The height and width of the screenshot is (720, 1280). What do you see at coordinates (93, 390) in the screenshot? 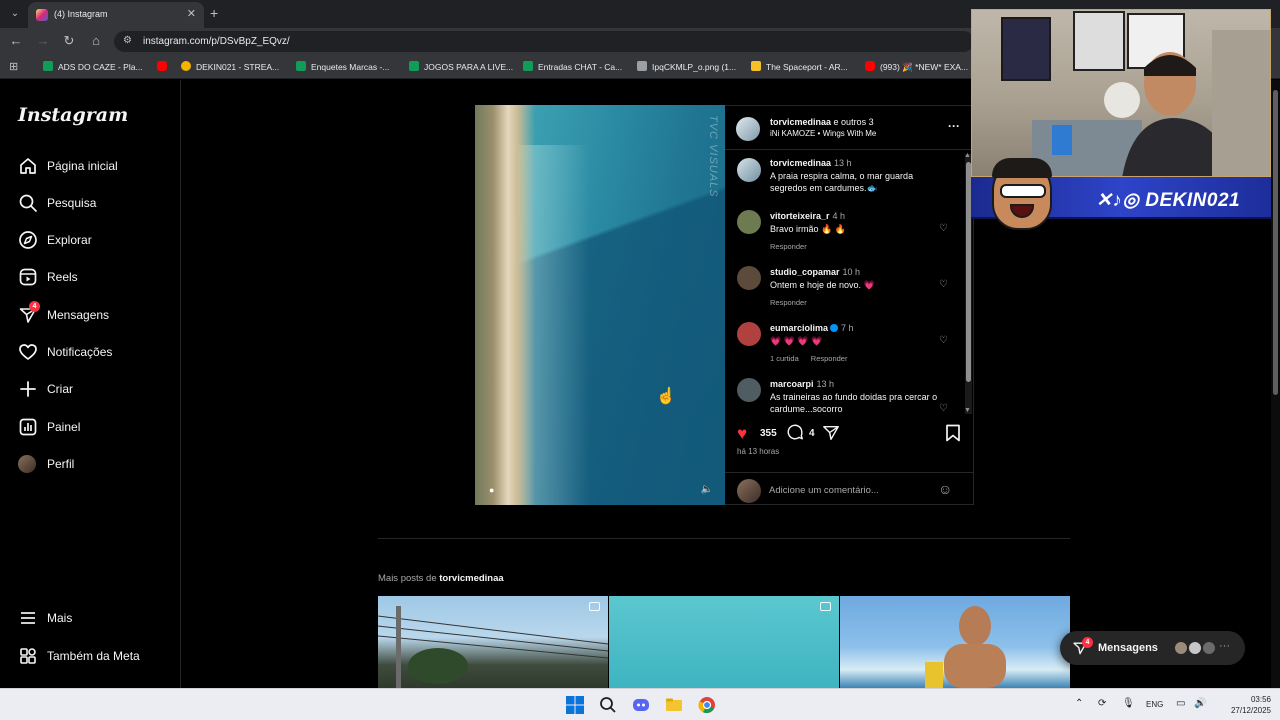
I see `sidebar-item-create: Criar` at bounding box center [93, 390].